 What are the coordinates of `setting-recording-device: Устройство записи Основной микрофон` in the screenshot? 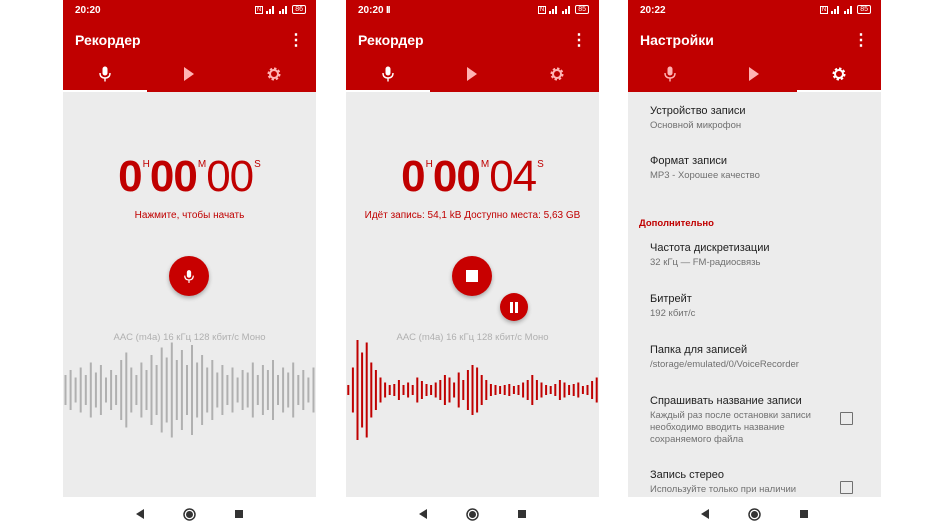 It's located at (760, 118).